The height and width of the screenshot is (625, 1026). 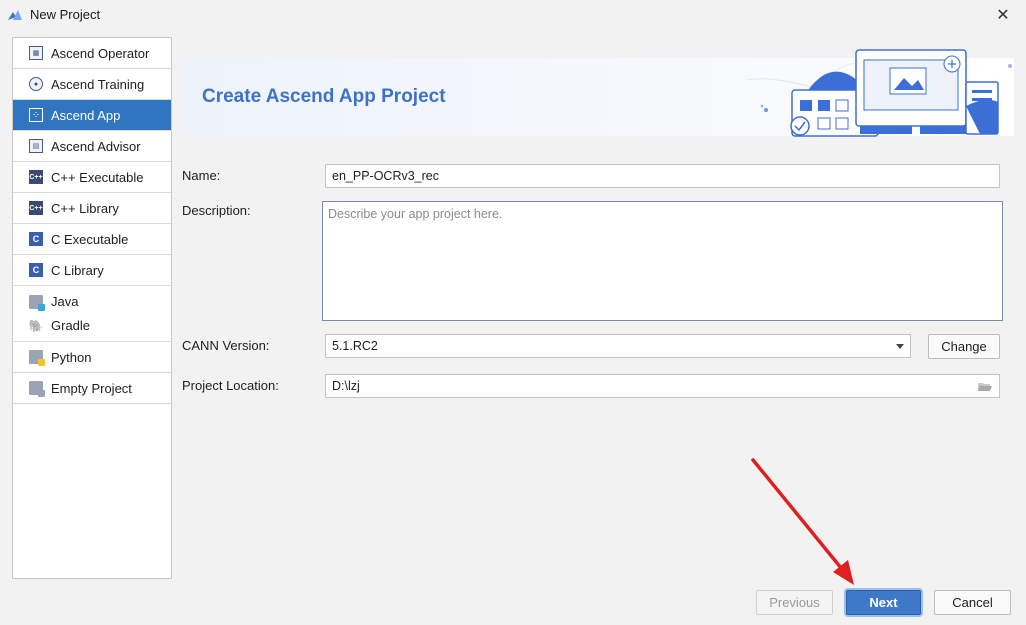 I want to click on banner-illustration, so click(x=880, y=93).